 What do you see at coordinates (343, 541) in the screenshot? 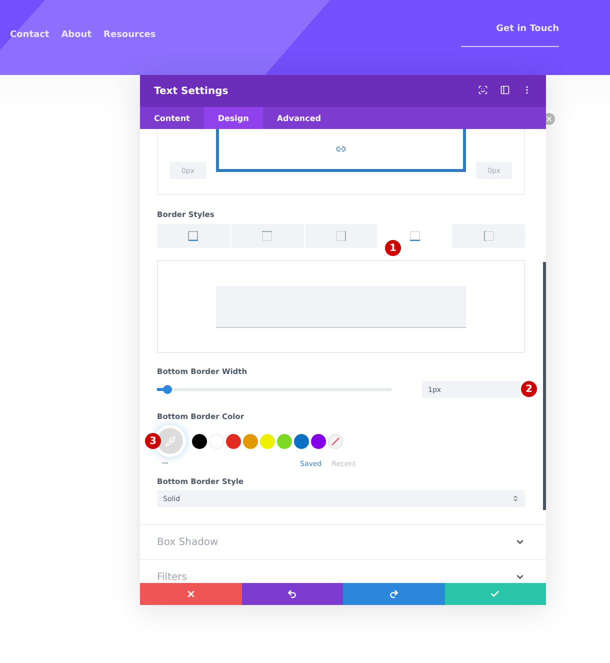
I see `section-header: Box Shadow` at bounding box center [343, 541].